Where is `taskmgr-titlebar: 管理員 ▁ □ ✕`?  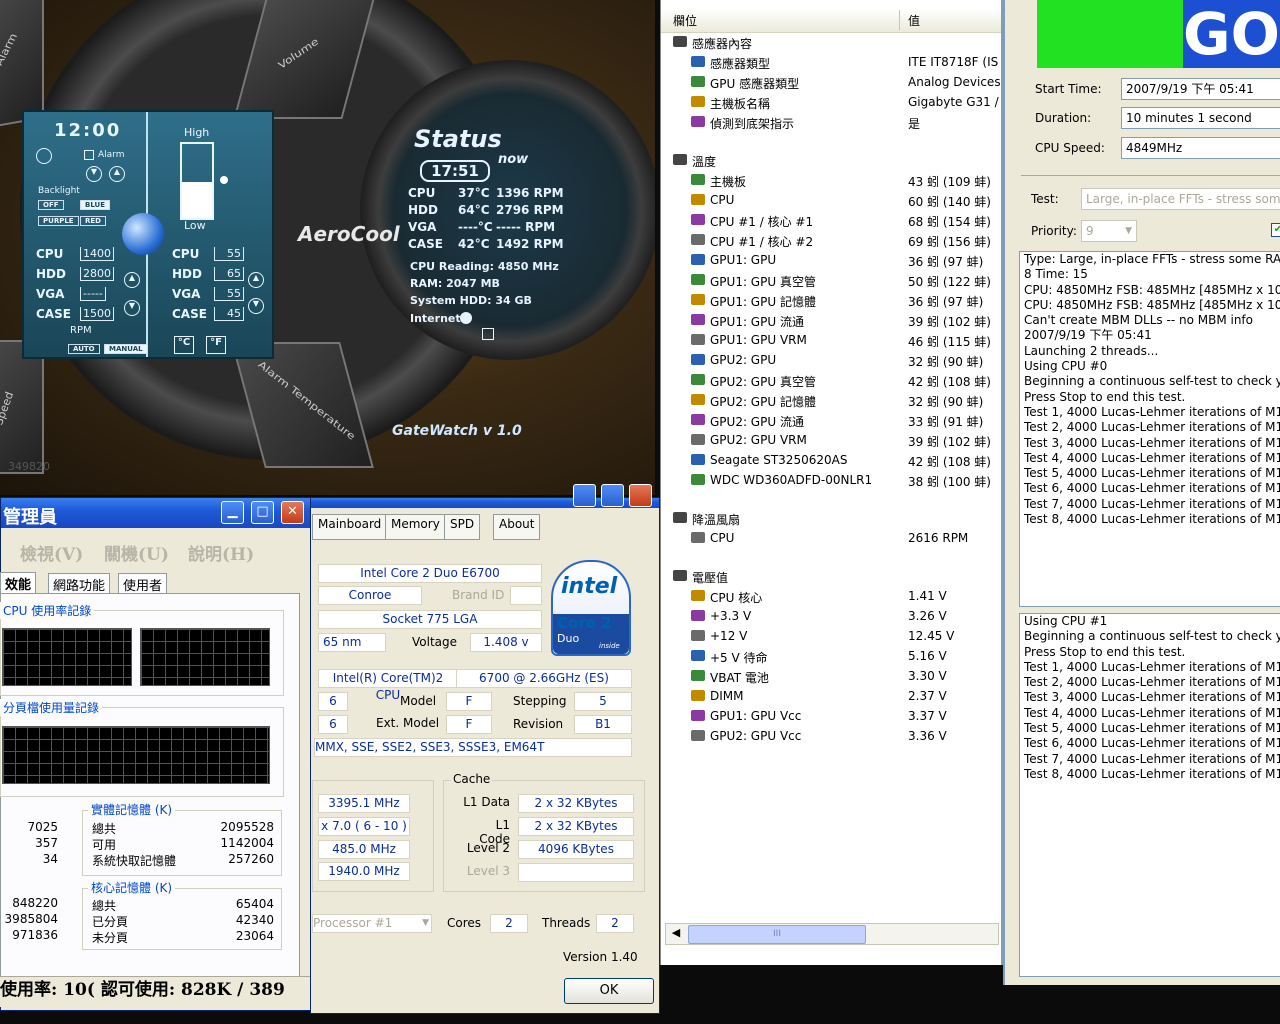 taskmgr-titlebar: 管理員 ▁ □ ✕ is located at coordinates (157, 513).